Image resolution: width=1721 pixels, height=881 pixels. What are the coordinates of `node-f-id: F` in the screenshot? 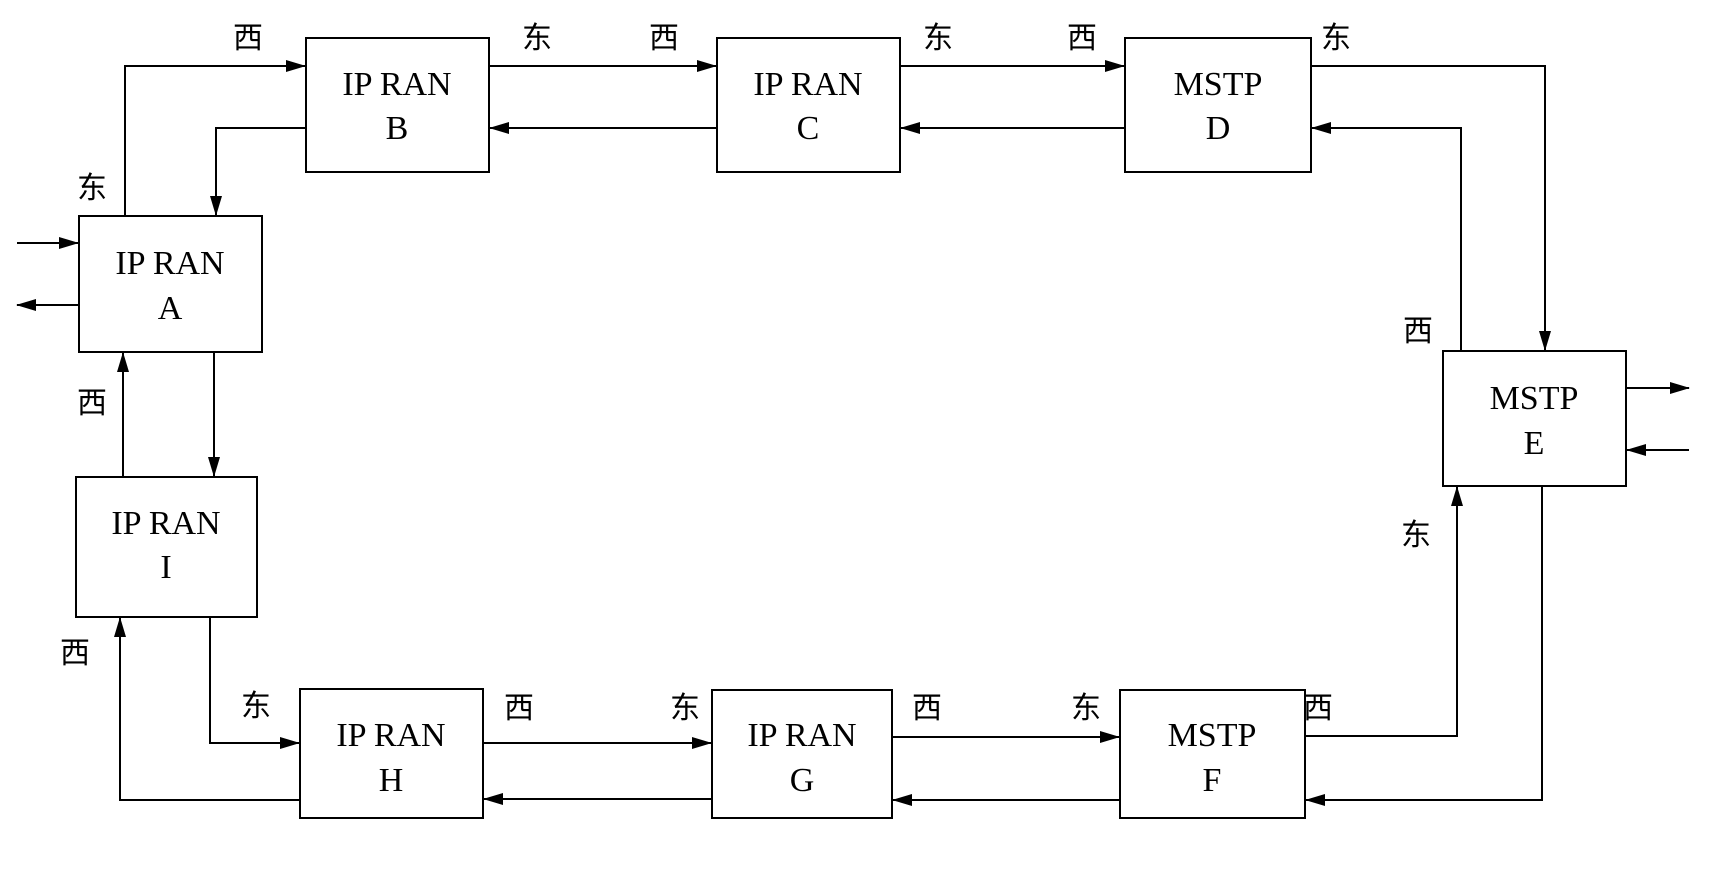 It's located at (1212, 780).